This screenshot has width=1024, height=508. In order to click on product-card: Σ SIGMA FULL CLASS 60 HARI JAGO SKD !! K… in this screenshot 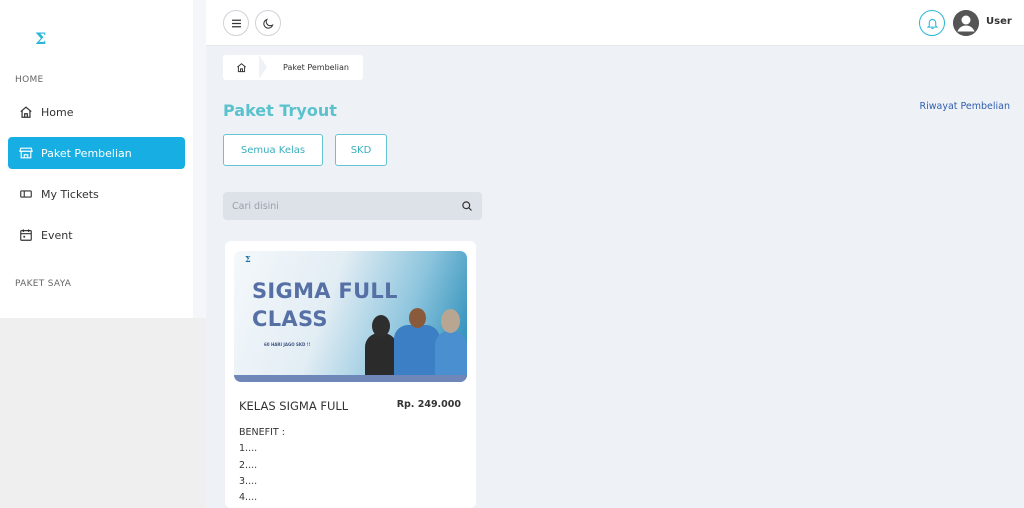, I will do `click(350, 374)`.